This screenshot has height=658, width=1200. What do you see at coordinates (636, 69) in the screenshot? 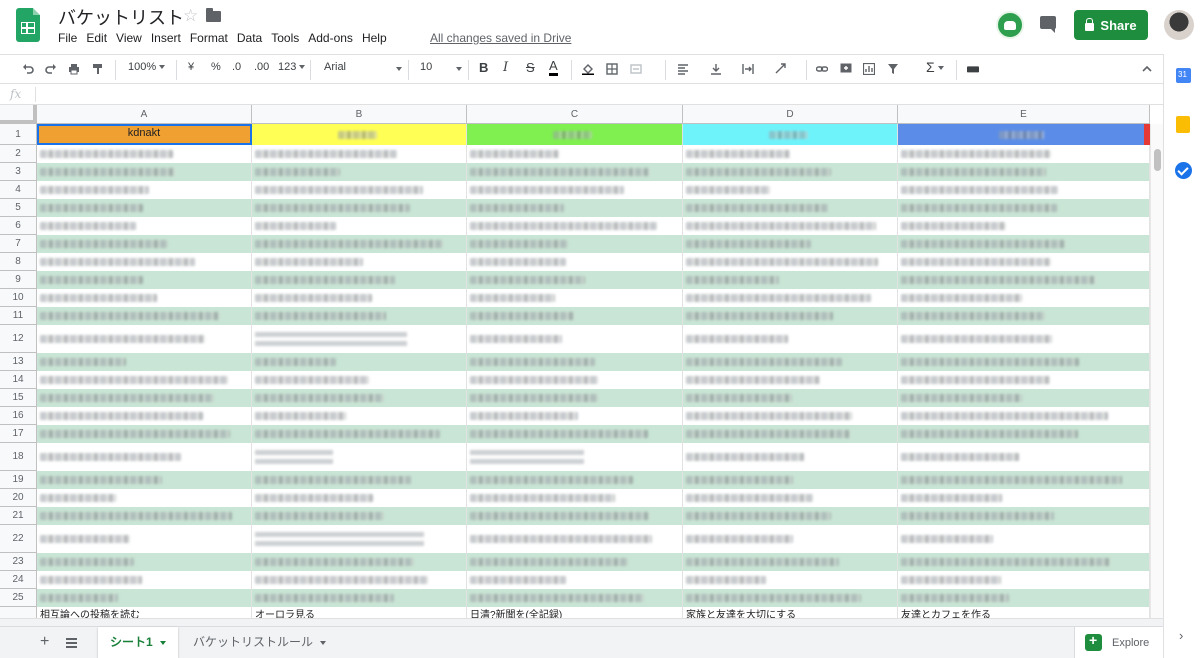
I see `merge-cells-icon` at bounding box center [636, 69].